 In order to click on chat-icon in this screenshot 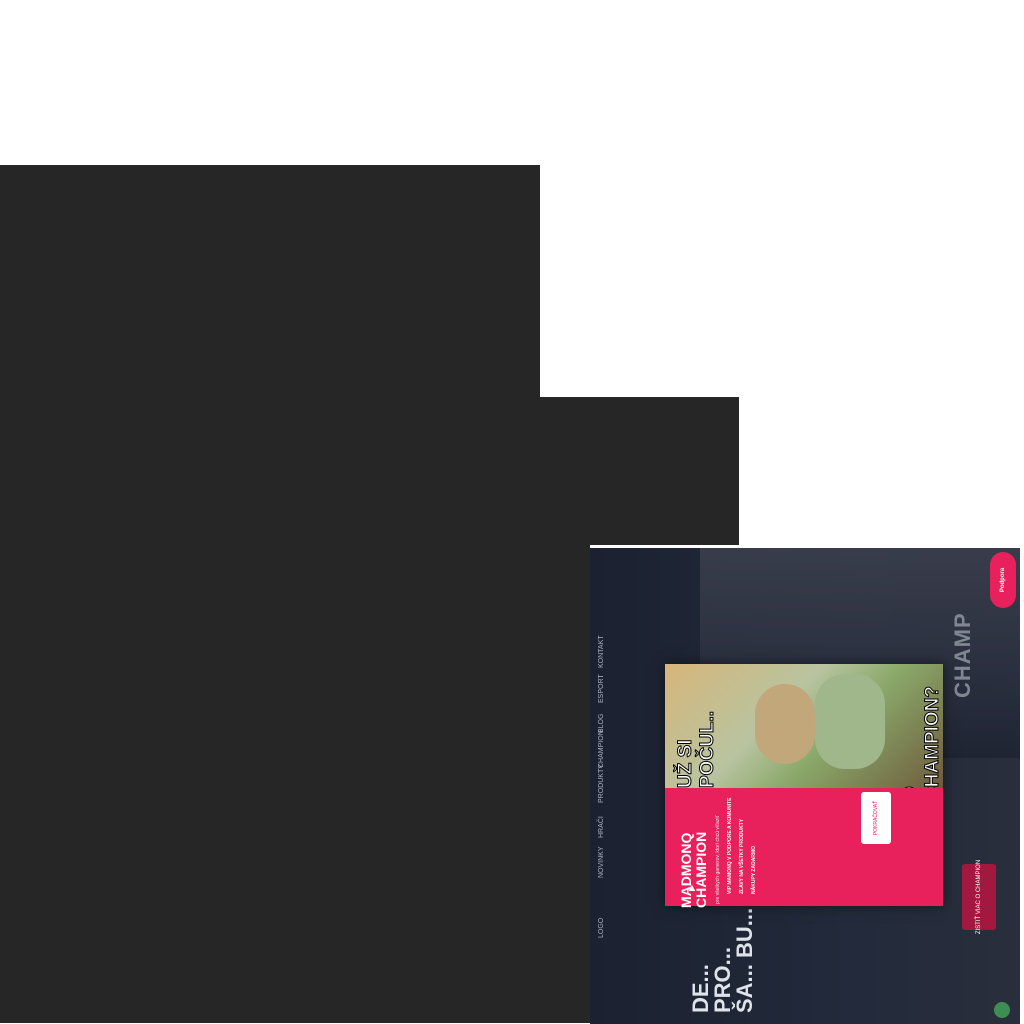, I will do `click(1002, 1010)`.